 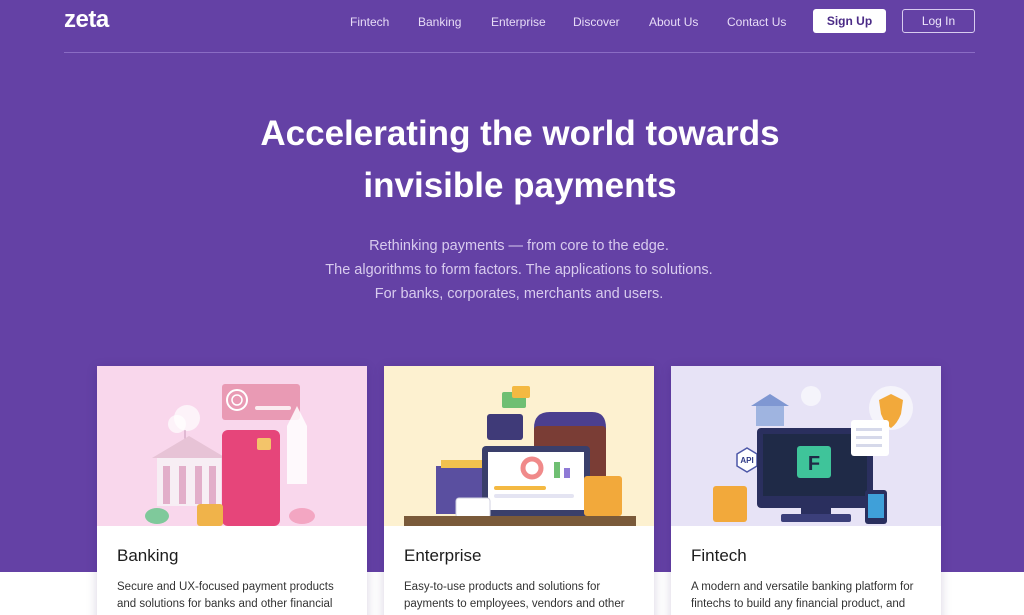 I want to click on nav-link-about-us: About Us, so click(x=673, y=22).